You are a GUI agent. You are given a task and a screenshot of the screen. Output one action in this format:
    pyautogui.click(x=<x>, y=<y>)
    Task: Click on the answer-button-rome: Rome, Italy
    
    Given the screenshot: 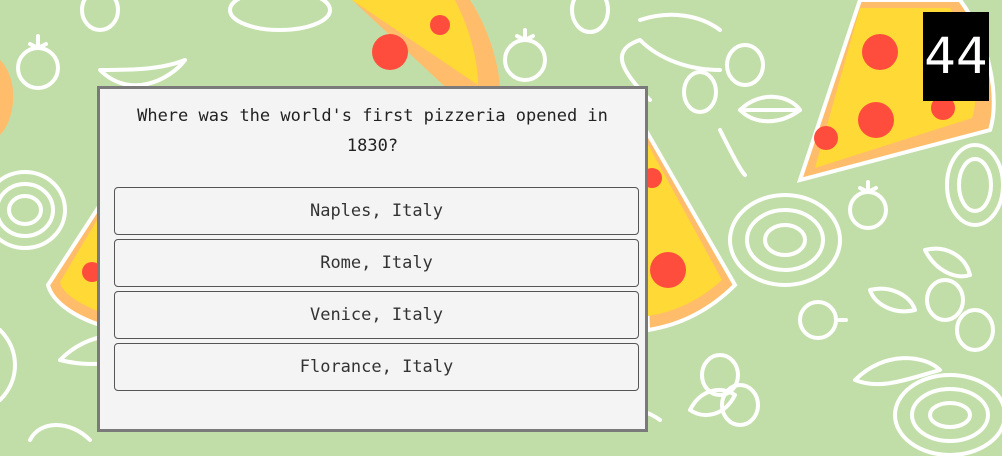 What is the action you would take?
    pyautogui.click(x=376, y=263)
    